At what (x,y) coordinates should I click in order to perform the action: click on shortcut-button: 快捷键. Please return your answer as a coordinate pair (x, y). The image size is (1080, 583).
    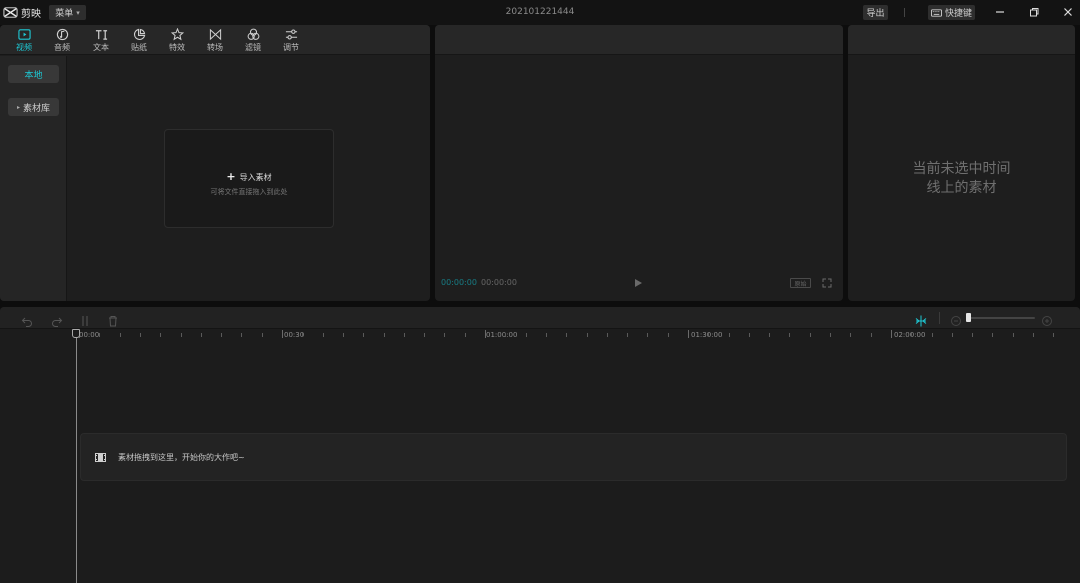
    Looking at the image, I should click on (951, 12).